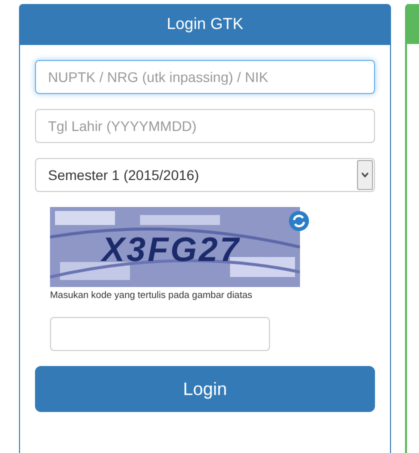  What do you see at coordinates (299, 221) in the screenshot?
I see `refresh-icon` at bounding box center [299, 221].